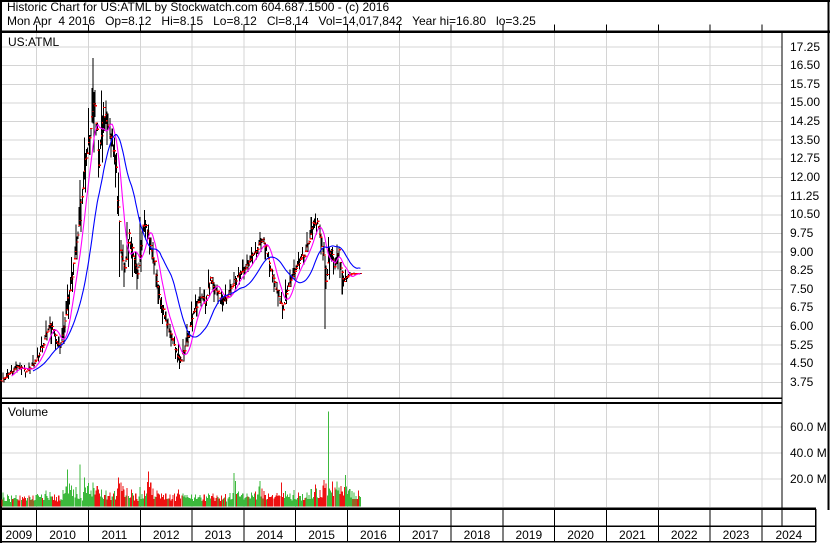 Image resolution: width=830 pixels, height=543 pixels. What do you see at coordinates (62, 535) in the screenshot?
I see `year-label: 2010` at bounding box center [62, 535].